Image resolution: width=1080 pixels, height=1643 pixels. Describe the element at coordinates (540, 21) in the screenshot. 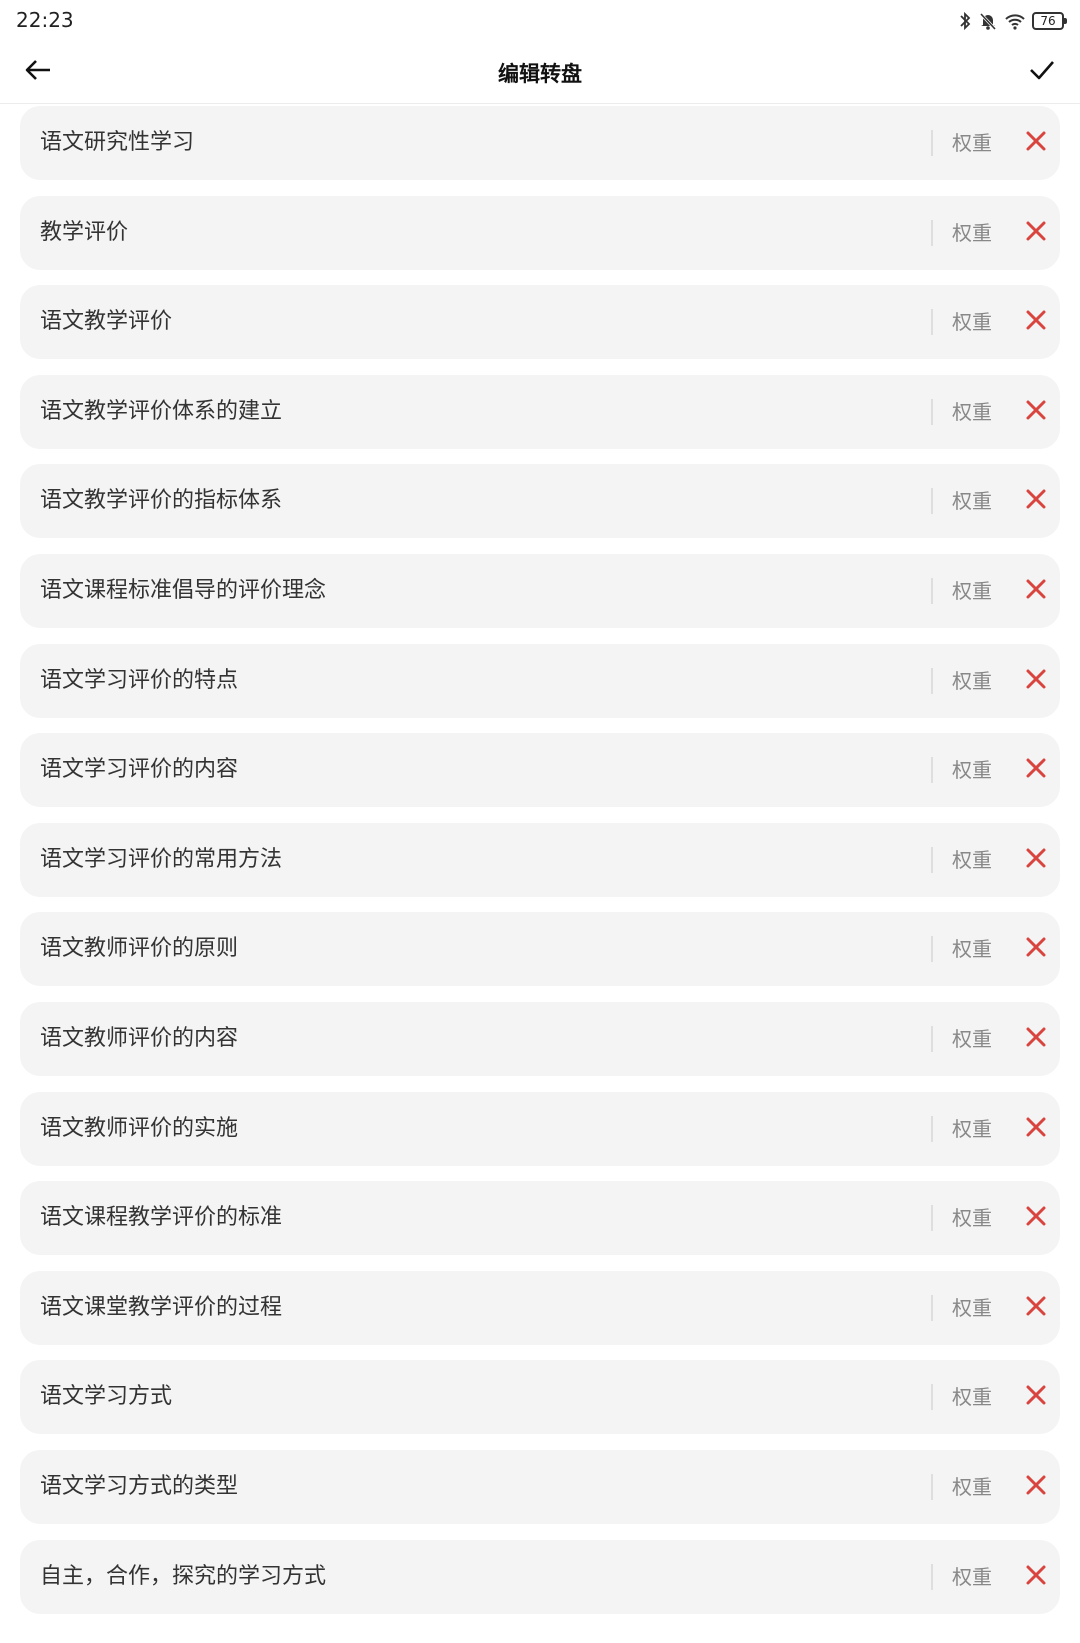

I see `status-bar: 22:23 76` at that location.